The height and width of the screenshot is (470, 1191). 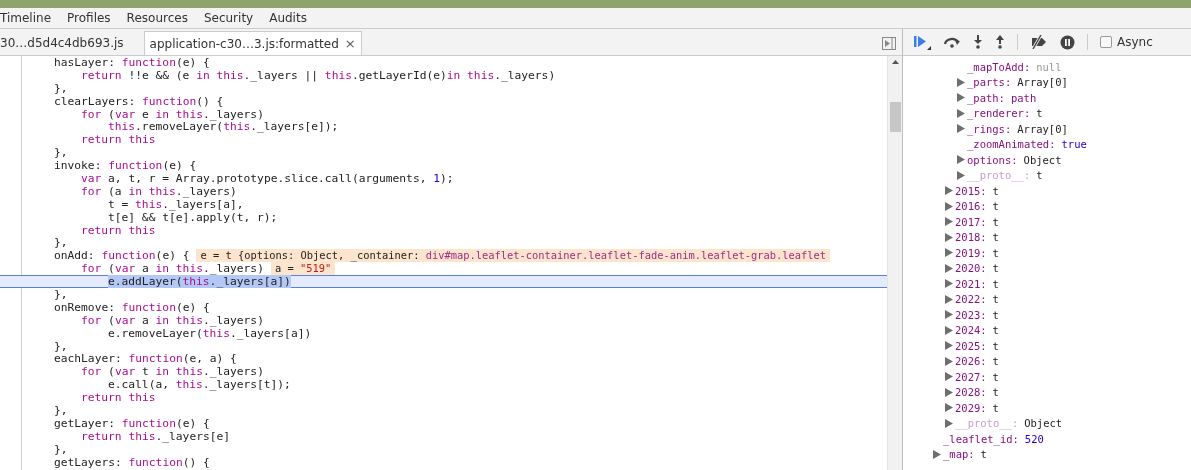 I want to click on property-entry: _zoomAnimated: true, so click(x=1022, y=144).